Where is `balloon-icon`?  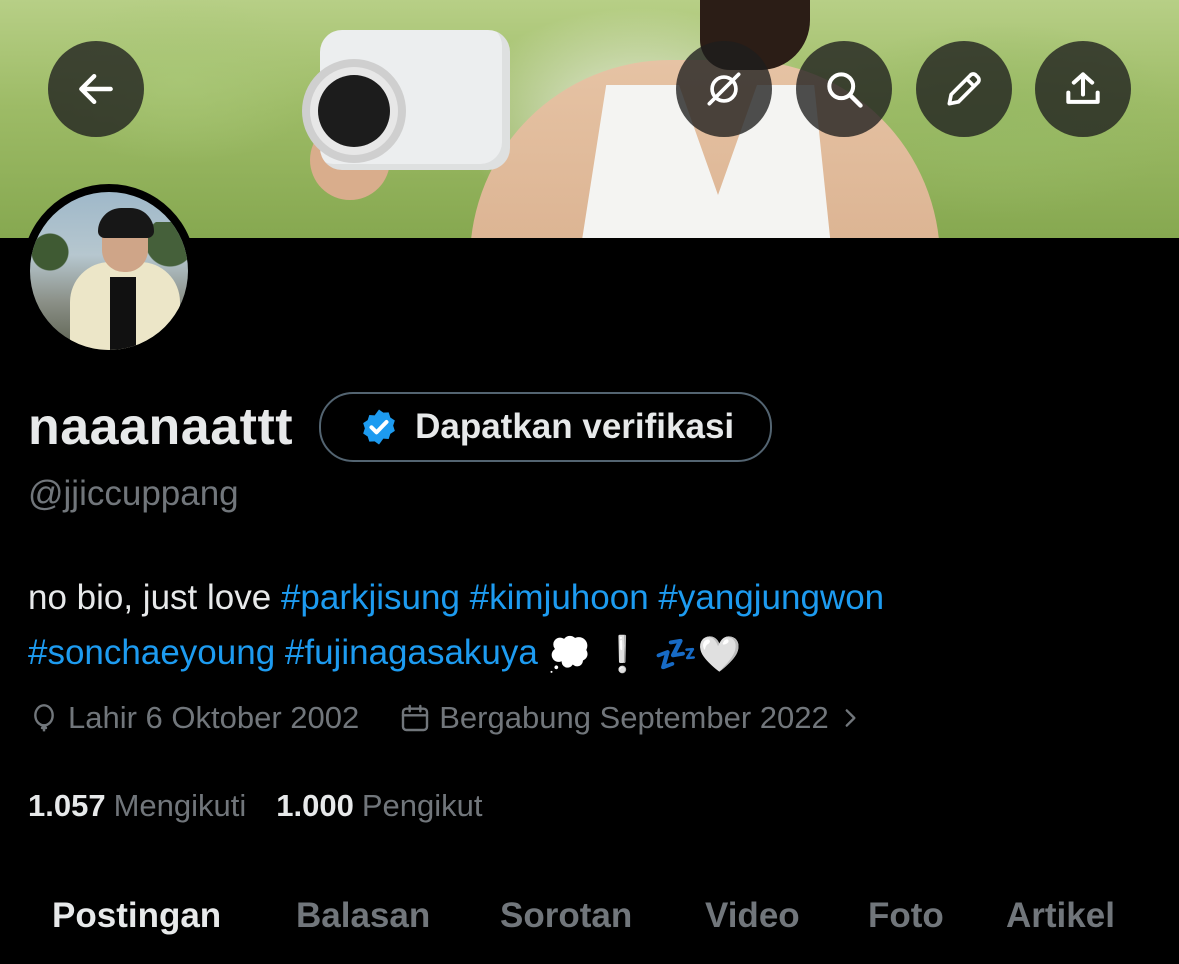 balloon-icon is located at coordinates (44, 718).